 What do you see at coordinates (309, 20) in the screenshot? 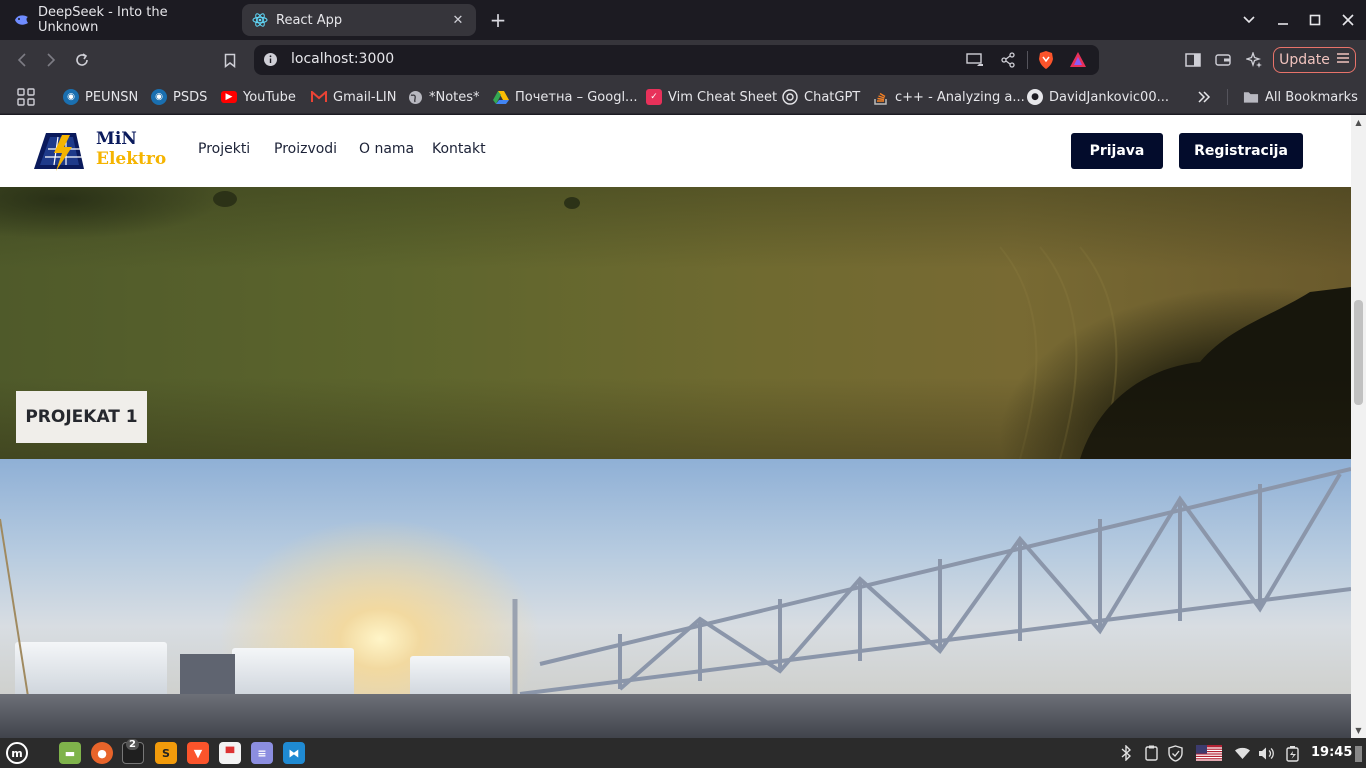
I see `tab-title: React App` at bounding box center [309, 20].